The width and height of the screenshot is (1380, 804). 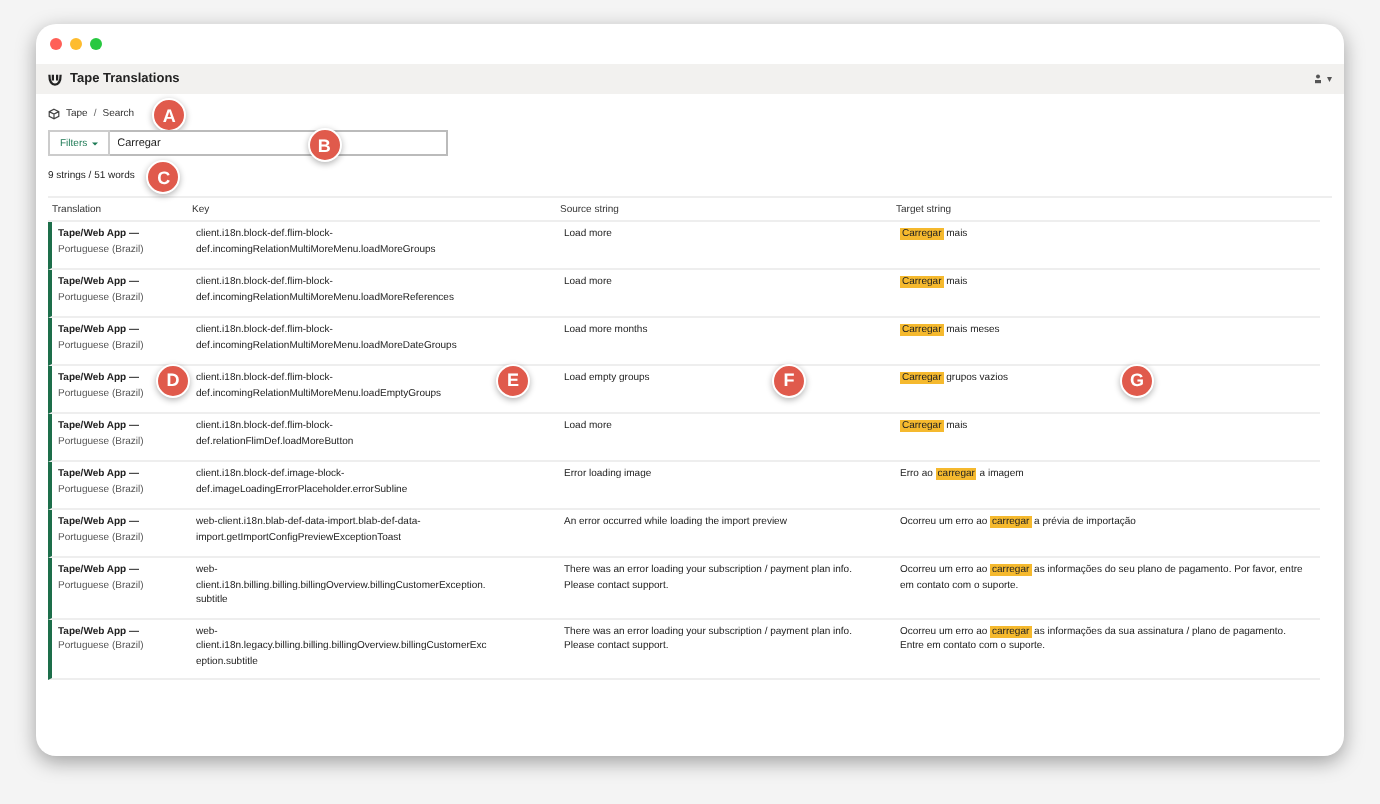 I want to click on minimize-button, so click(x=76, y=44).